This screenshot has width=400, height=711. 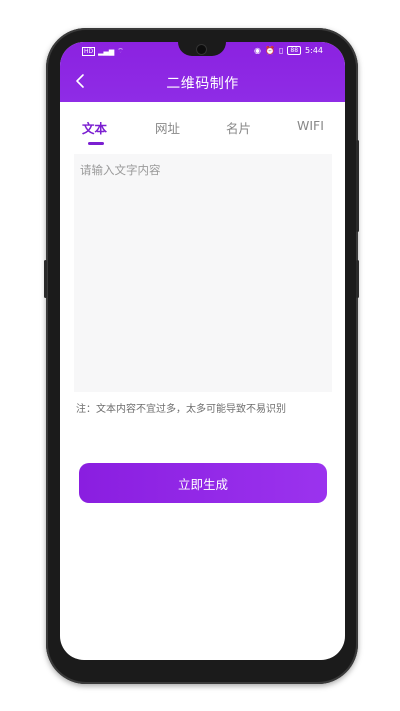 What do you see at coordinates (294, 50) in the screenshot?
I see `battery-icon: 88` at bounding box center [294, 50].